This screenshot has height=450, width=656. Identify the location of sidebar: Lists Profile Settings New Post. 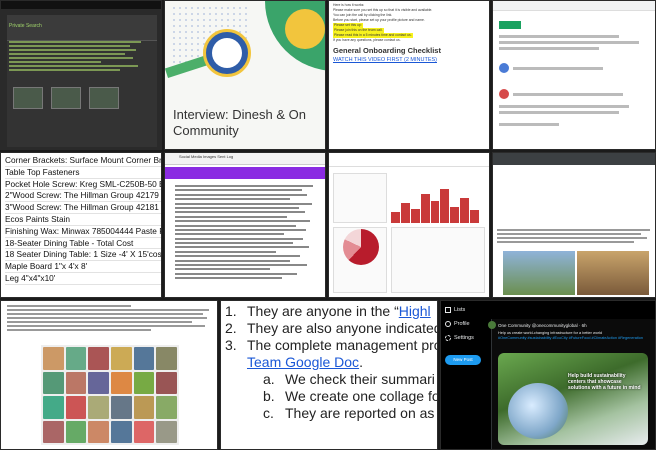
(465, 375).